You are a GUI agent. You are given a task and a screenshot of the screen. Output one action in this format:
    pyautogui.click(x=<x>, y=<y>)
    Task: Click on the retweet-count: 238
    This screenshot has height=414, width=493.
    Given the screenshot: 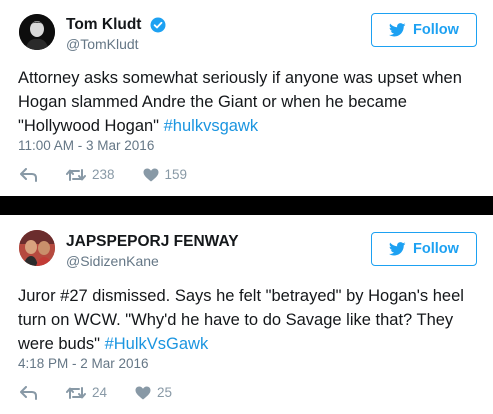 What is the action you would take?
    pyautogui.click(x=103, y=174)
    